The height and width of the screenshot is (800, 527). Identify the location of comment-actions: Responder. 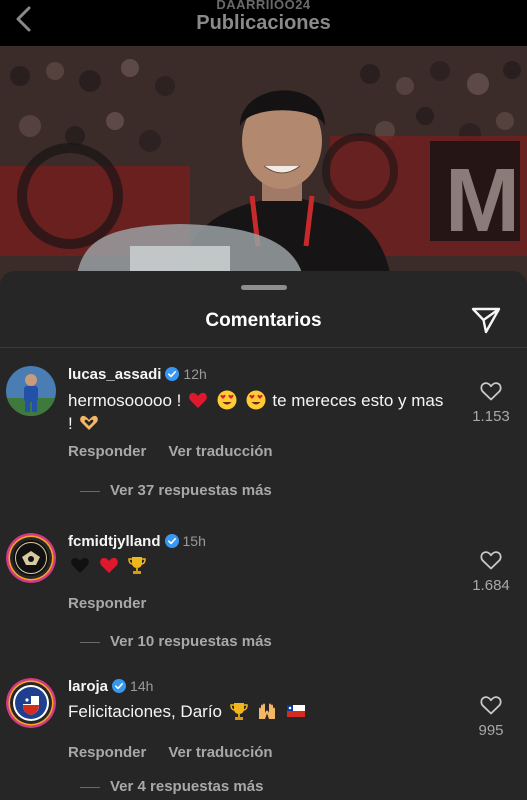
(118, 603).